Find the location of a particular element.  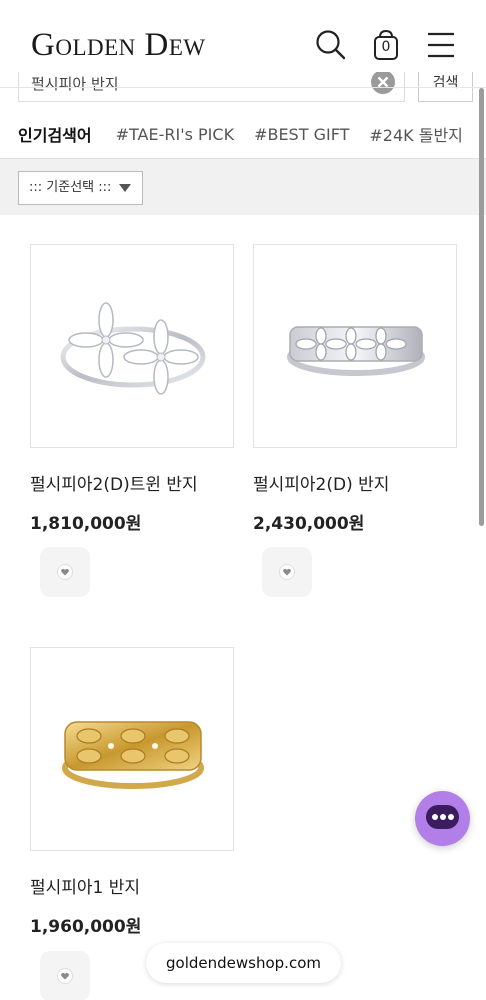

product-card: 펄시피아2(D) 반지 2,430,000원 is located at coordinates (355, 389).